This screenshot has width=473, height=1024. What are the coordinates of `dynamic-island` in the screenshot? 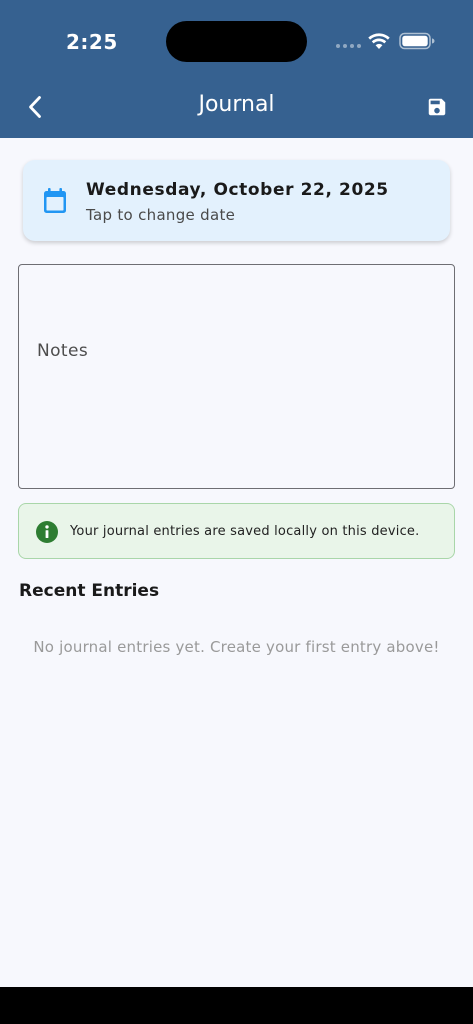 It's located at (236, 41).